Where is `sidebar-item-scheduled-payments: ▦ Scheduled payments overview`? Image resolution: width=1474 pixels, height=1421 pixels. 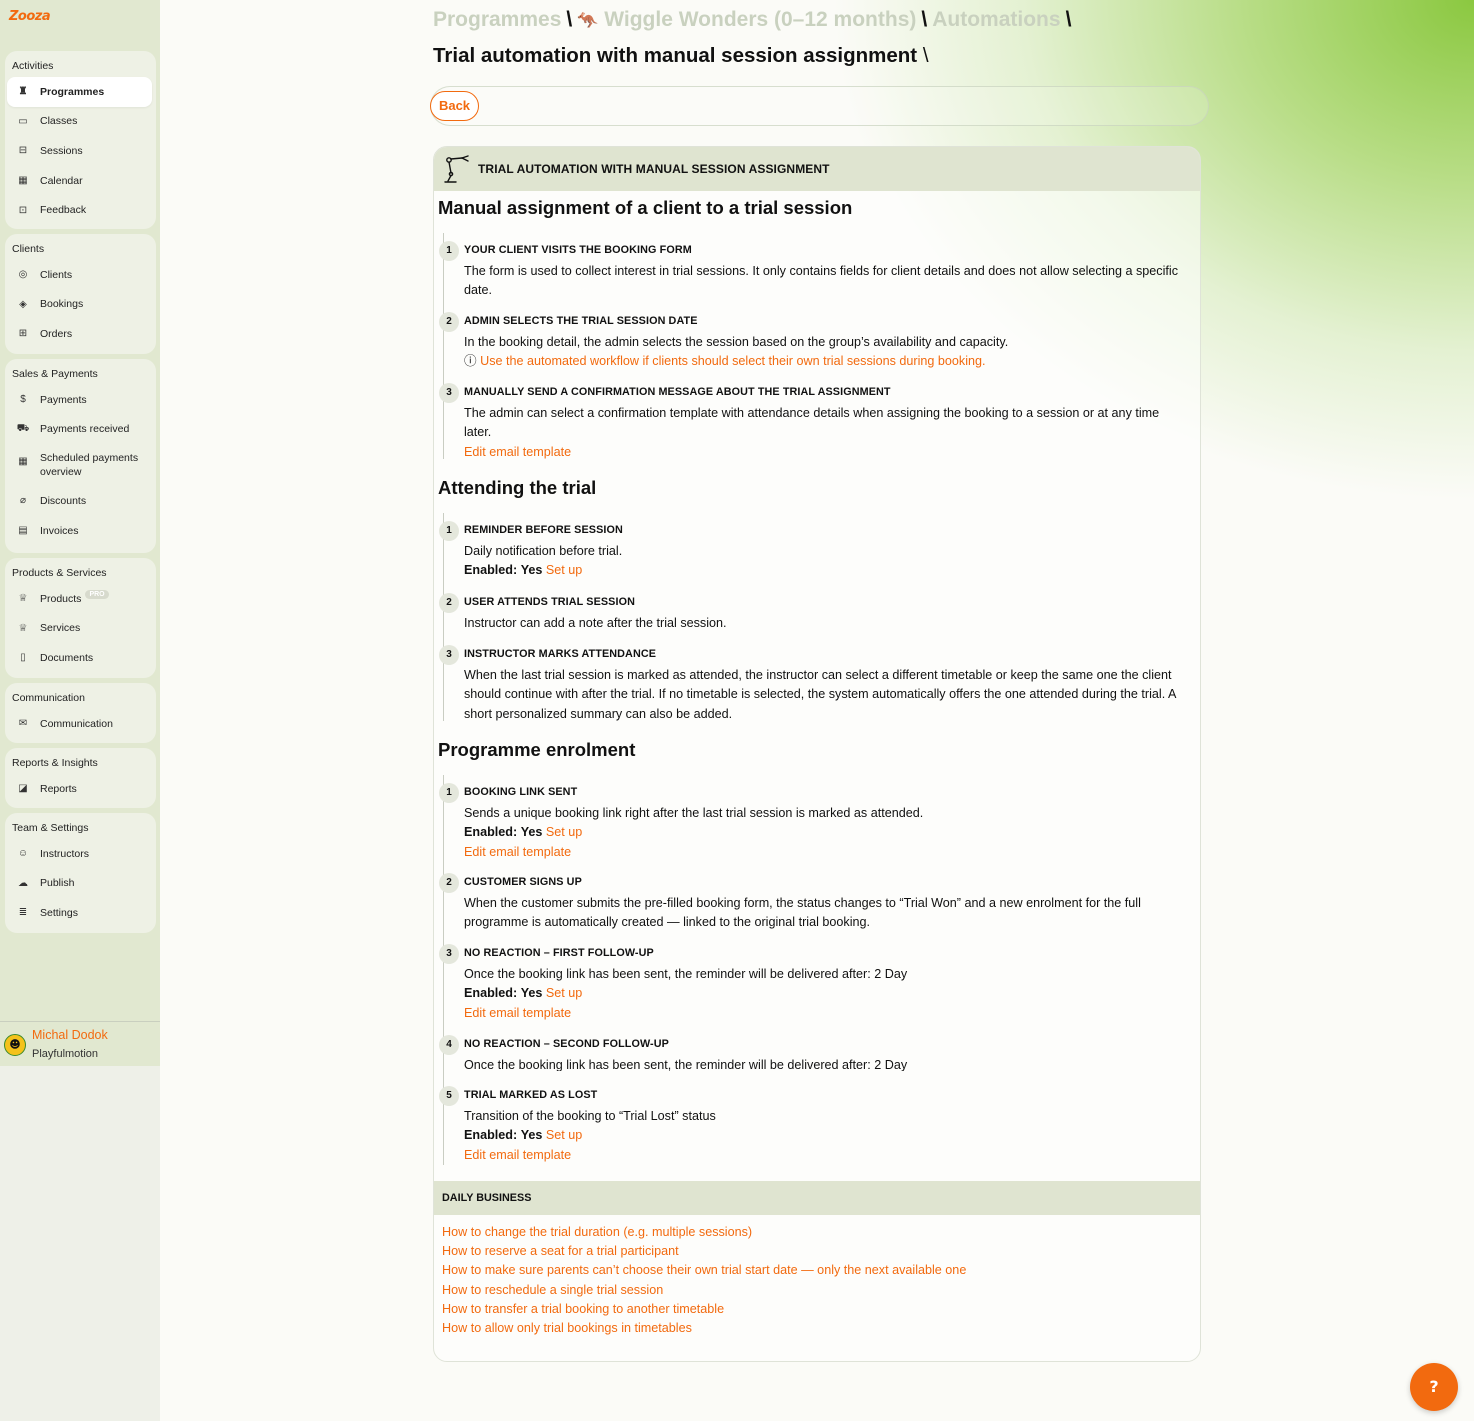
sidebar-item-scheduled-payments: ▦ Scheduled payments overview is located at coordinates (79, 465).